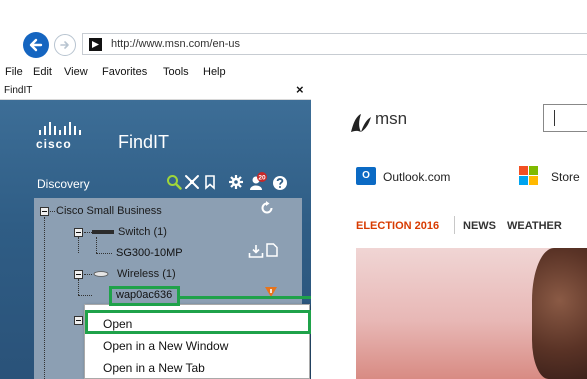 The image size is (587, 379). What do you see at coordinates (256, 251) in the screenshot?
I see `download-icon` at bounding box center [256, 251].